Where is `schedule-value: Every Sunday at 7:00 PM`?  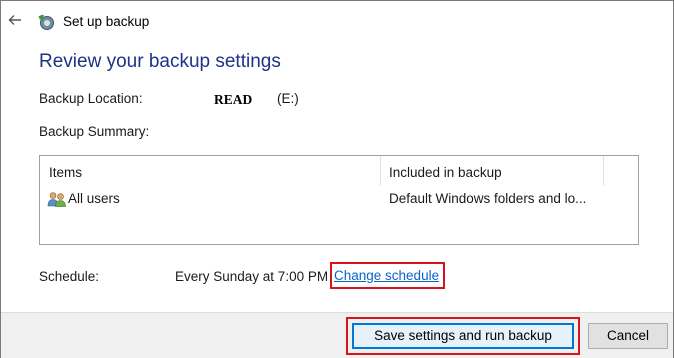 schedule-value: Every Sunday at 7:00 PM is located at coordinates (252, 276).